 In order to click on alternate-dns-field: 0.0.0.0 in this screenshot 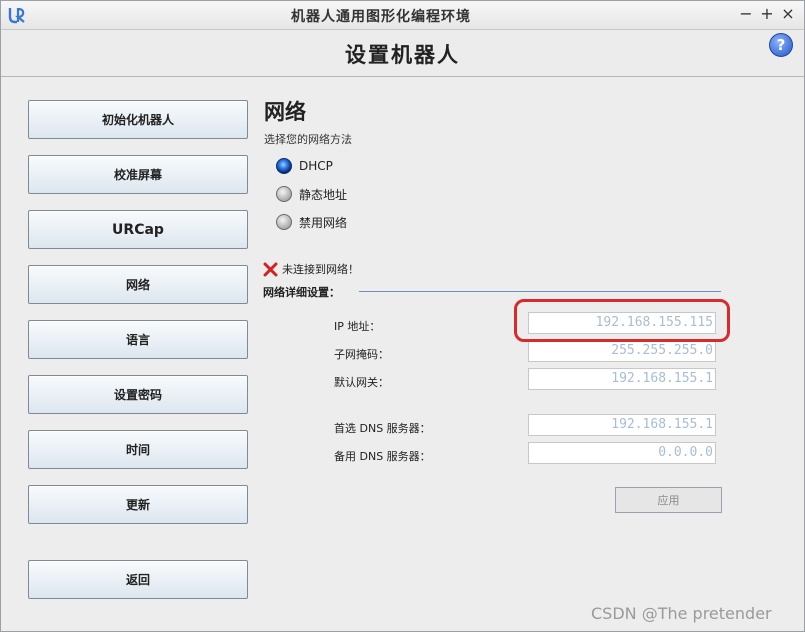, I will do `click(622, 453)`.